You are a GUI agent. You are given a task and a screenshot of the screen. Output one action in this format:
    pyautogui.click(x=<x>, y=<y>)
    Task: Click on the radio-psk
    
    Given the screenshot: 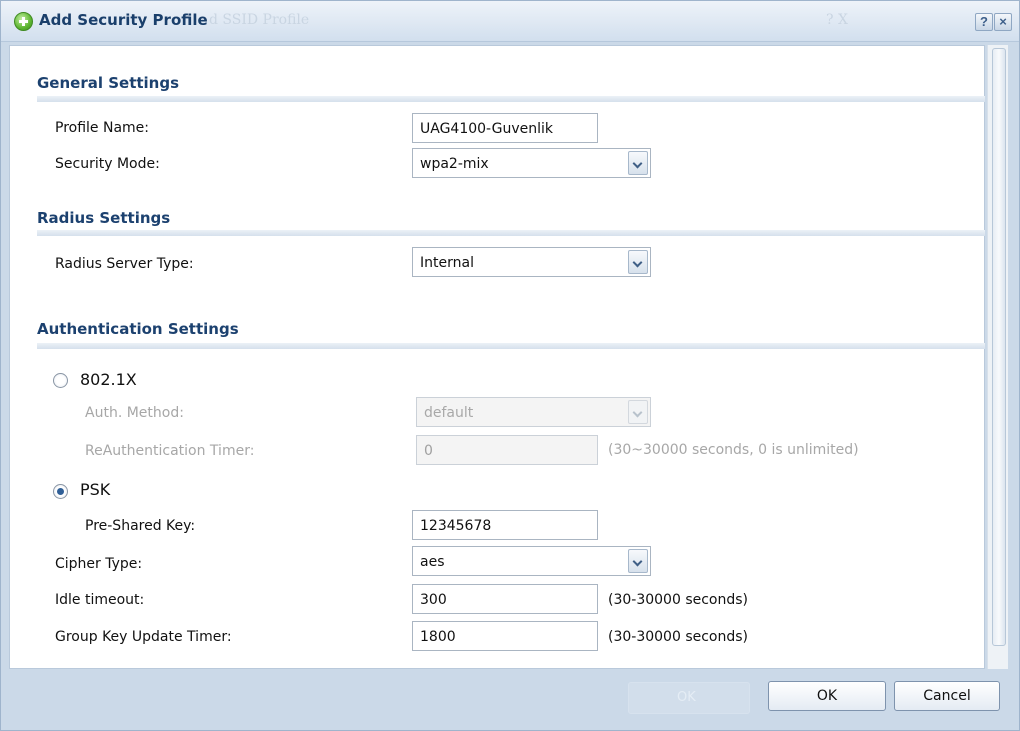 What is the action you would take?
    pyautogui.click(x=60, y=491)
    